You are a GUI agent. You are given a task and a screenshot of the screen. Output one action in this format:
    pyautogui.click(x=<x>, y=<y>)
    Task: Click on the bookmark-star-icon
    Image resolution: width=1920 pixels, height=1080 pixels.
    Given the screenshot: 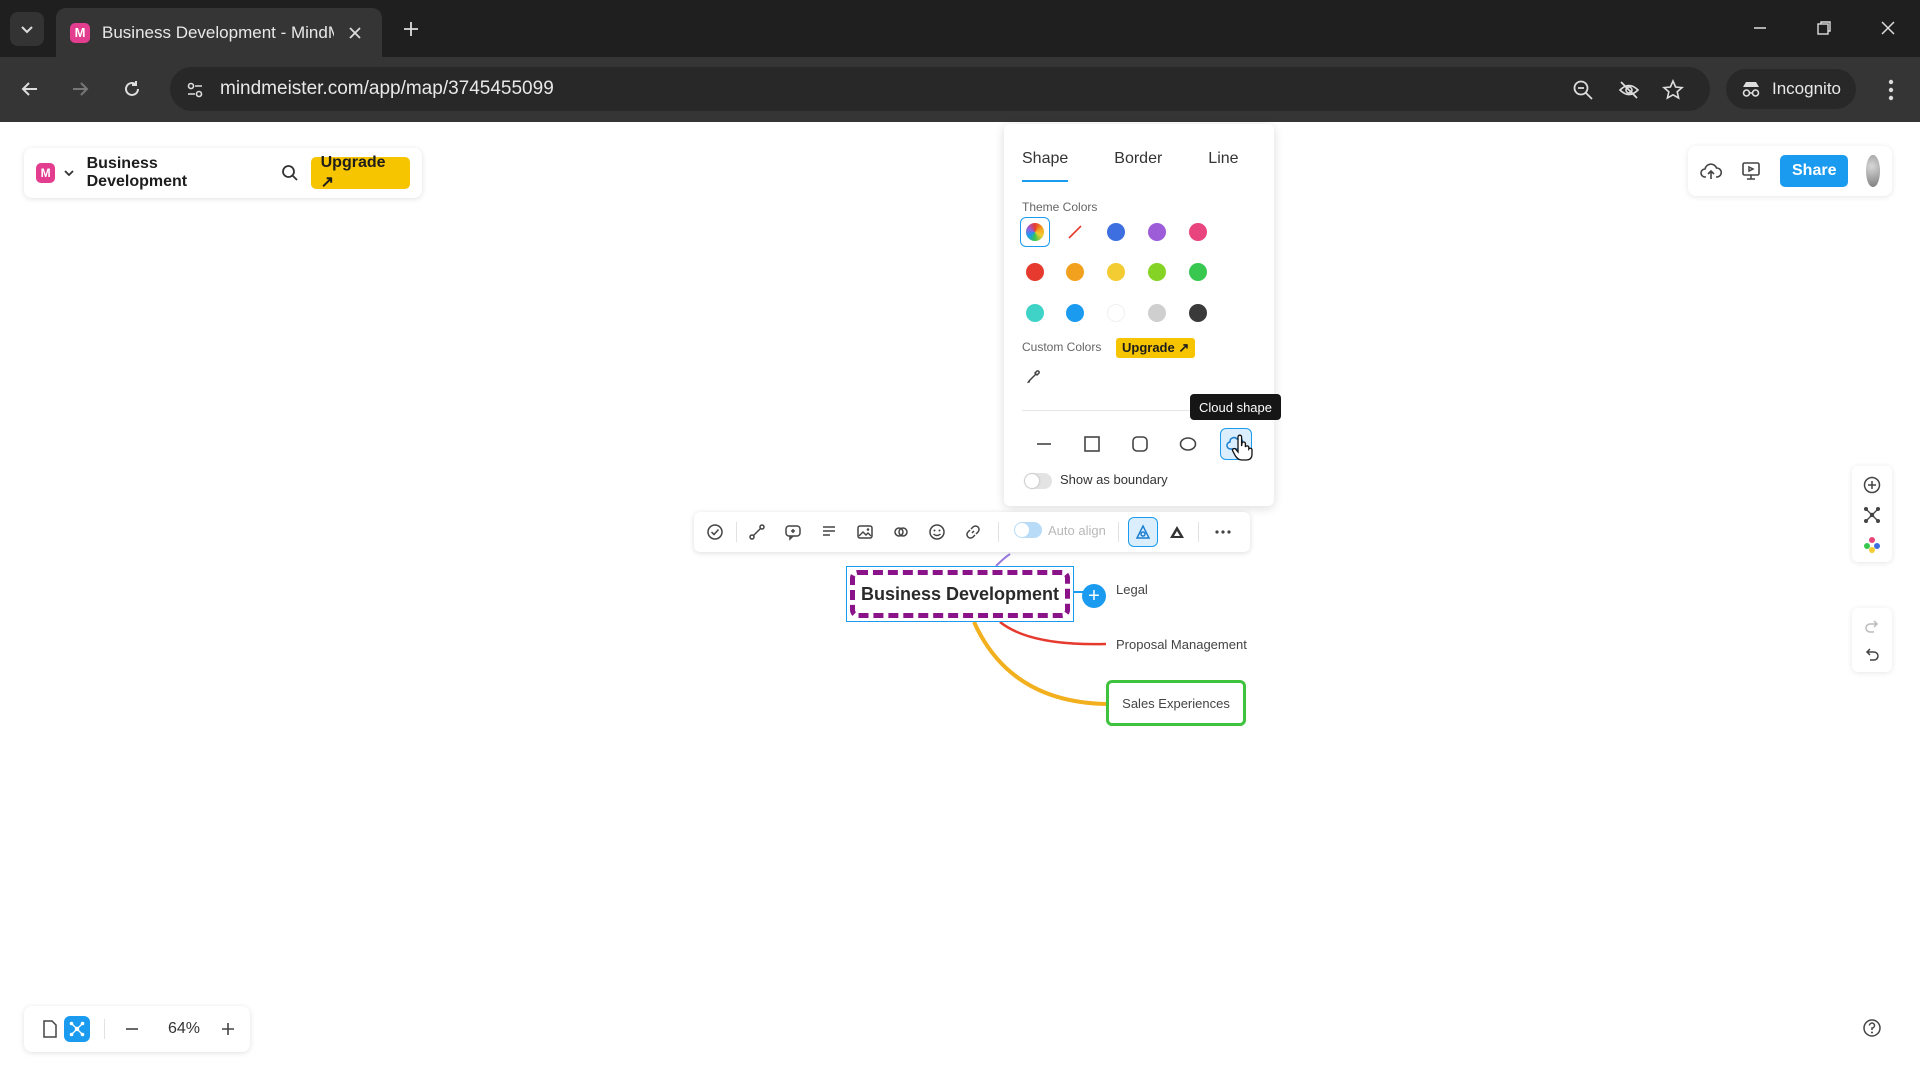 What is the action you would take?
    pyautogui.click(x=1673, y=90)
    